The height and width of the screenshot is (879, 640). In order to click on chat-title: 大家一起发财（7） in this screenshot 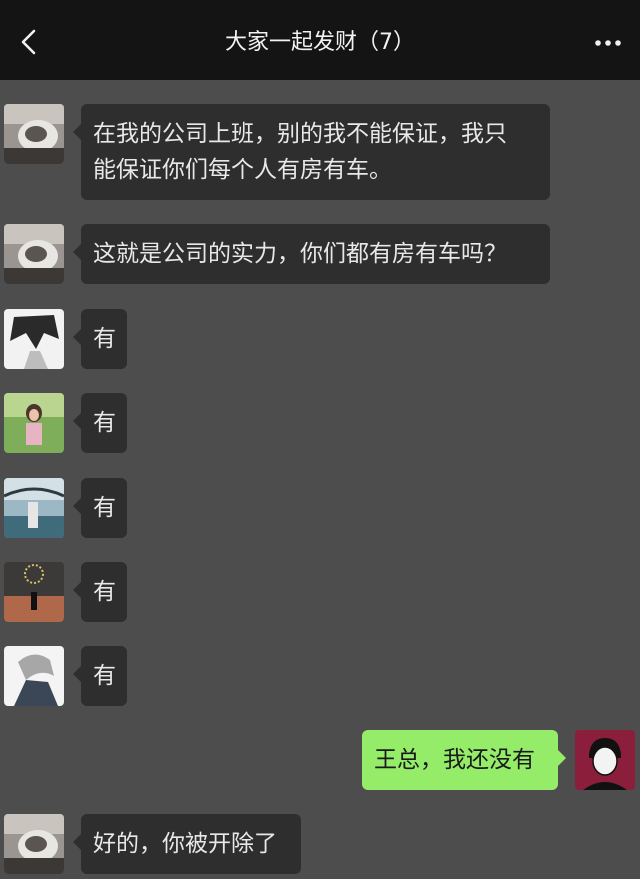, I will do `click(320, 42)`.